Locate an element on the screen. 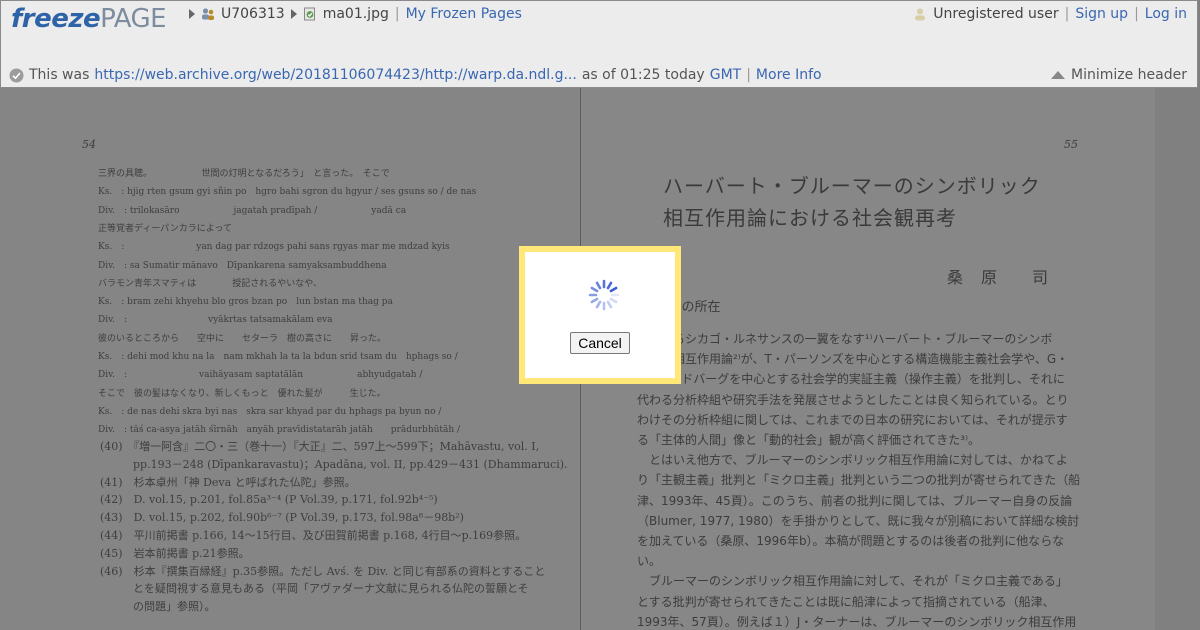 This screenshot has height=630, width=1200. log-in-link: Log in is located at coordinates (1166, 14).